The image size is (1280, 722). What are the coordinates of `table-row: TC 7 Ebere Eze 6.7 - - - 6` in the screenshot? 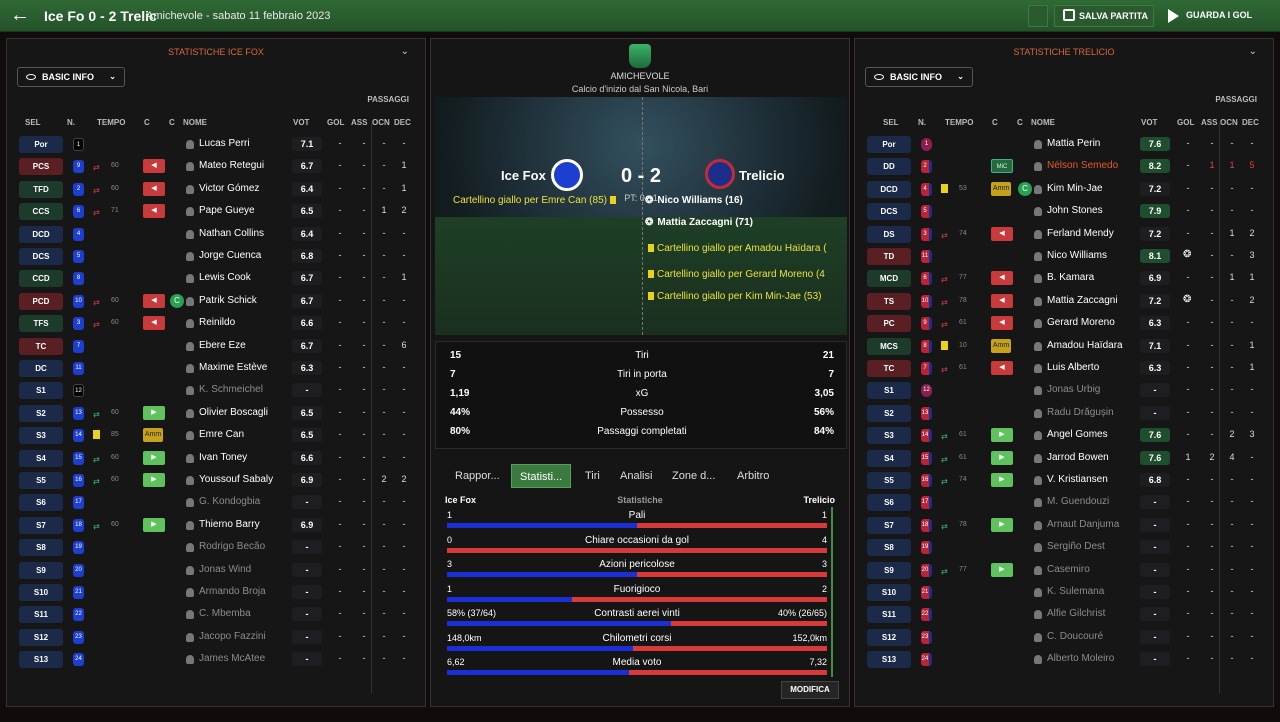 It's located at (217, 346).